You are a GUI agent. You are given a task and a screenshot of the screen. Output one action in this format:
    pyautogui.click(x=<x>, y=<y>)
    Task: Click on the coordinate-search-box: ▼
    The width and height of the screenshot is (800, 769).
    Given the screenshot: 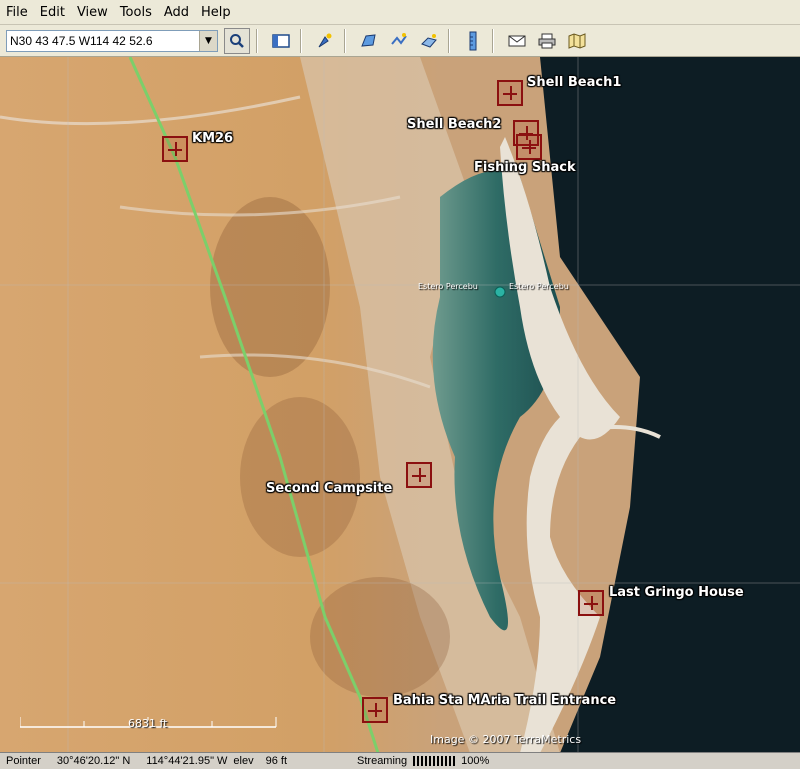 What is the action you would take?
    pyautogui.click(x=112, y=40)
    